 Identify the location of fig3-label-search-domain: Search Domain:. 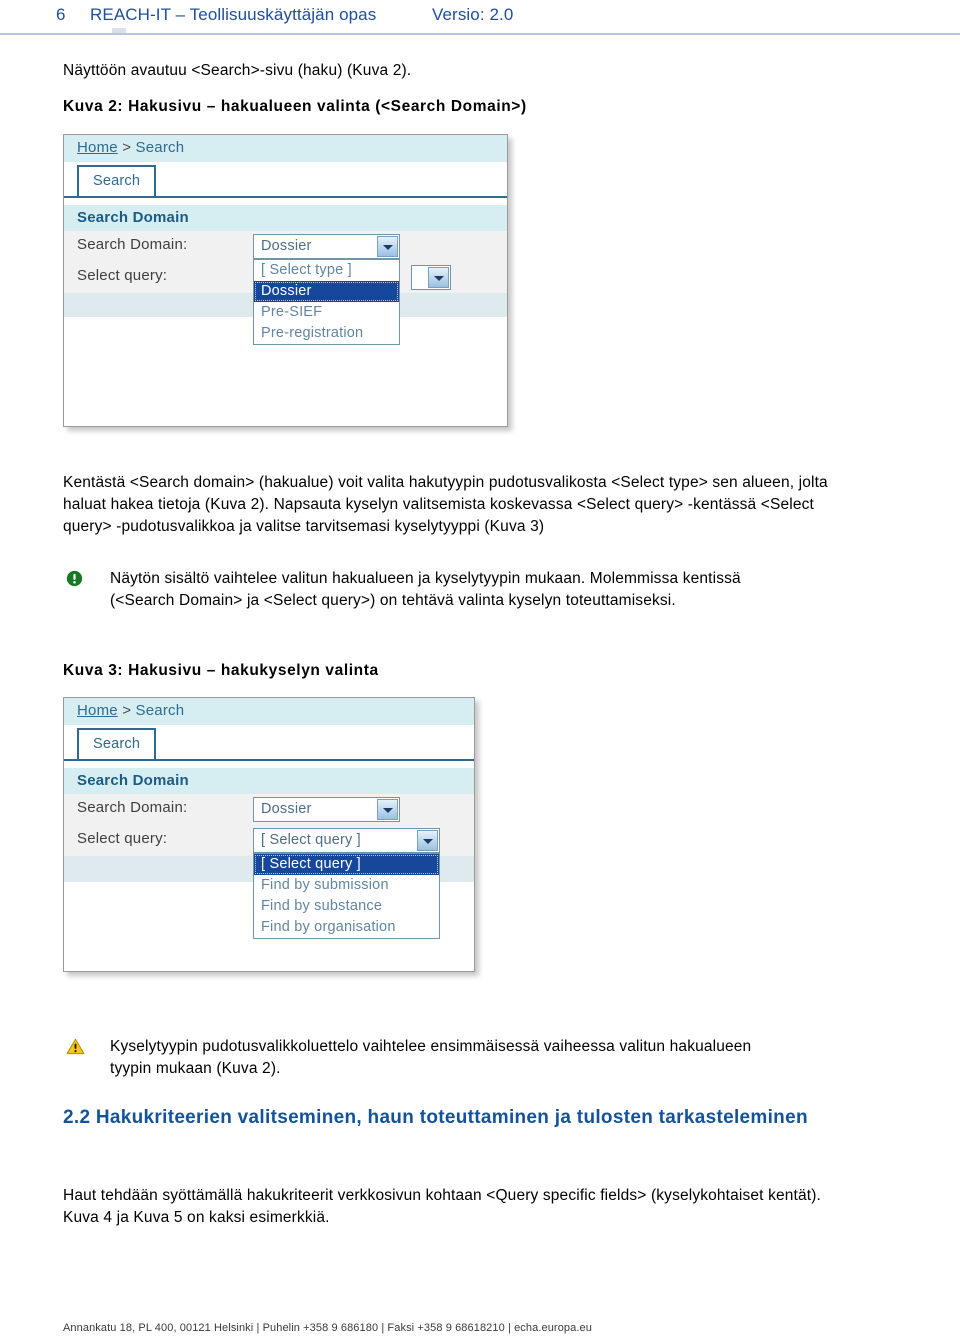
(132, 807).